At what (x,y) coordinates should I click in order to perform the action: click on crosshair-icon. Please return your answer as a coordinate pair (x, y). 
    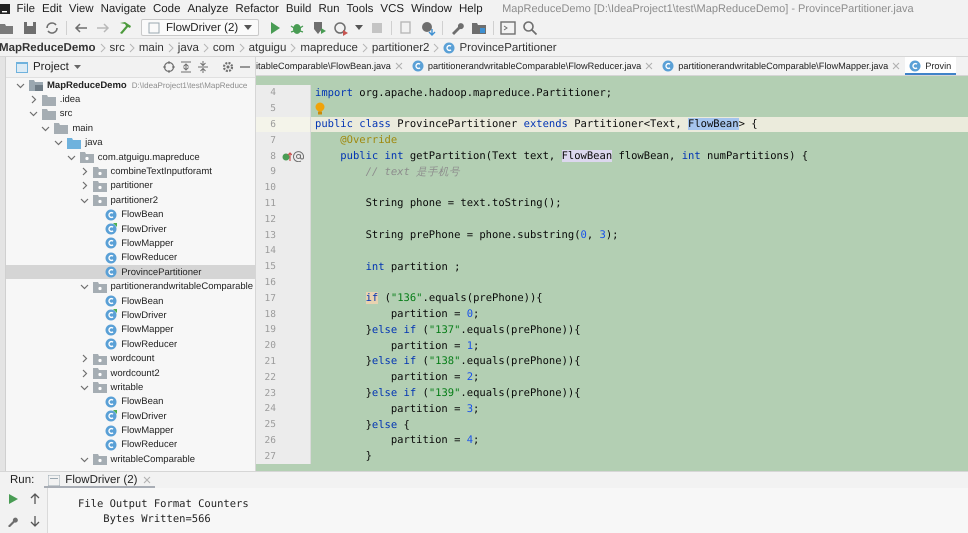
    Looking at the image, I should click on (169, 67).